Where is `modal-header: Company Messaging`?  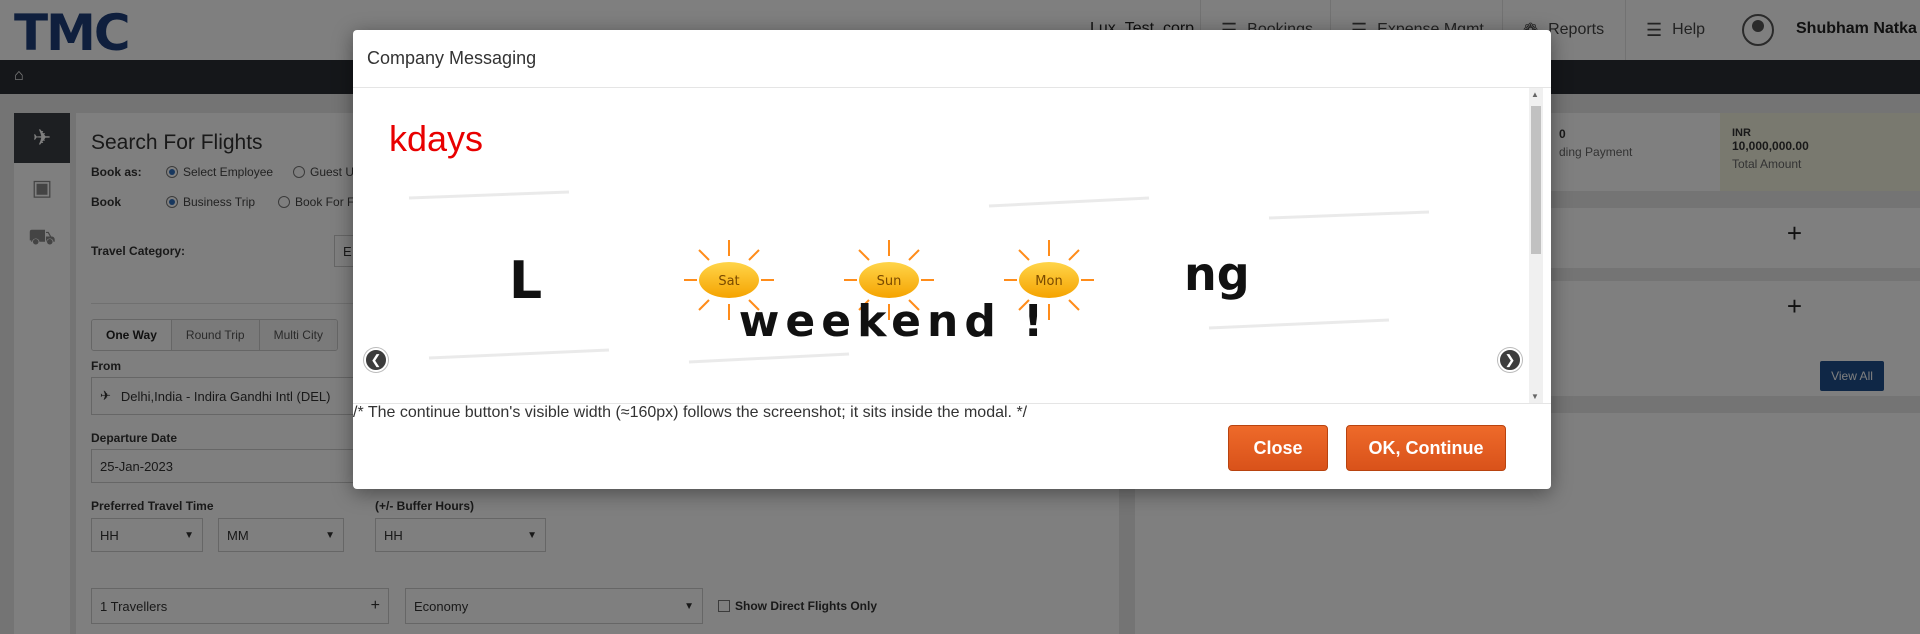
modal-header: Company Messaging is located at coordinates (952, 59).